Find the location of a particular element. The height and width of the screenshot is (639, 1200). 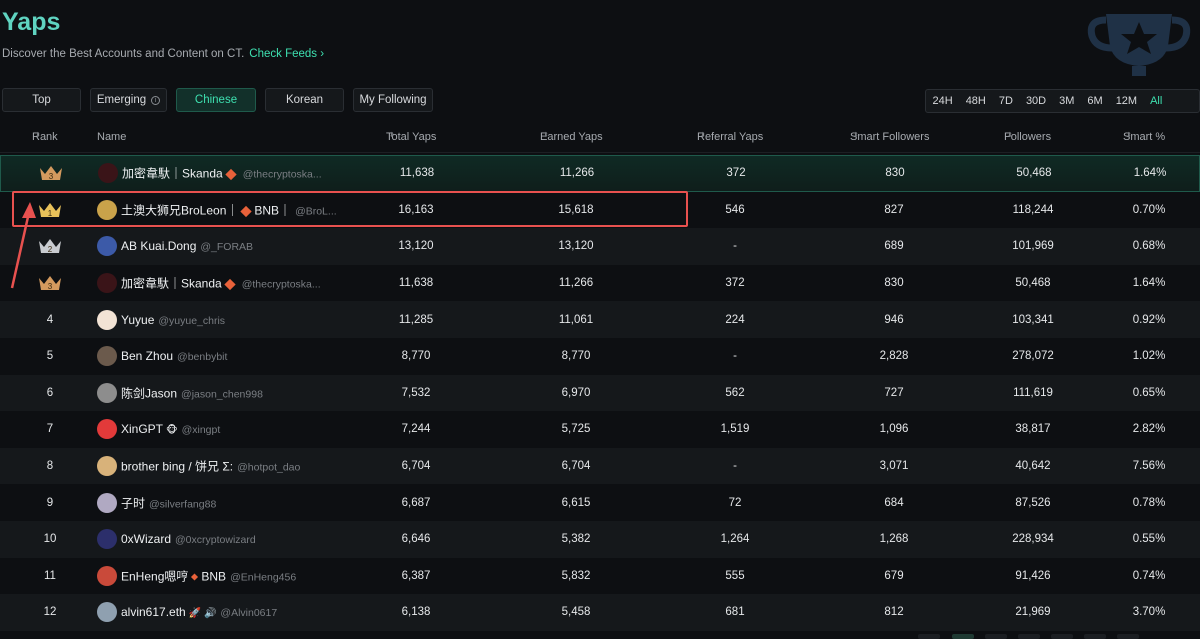

filter-chinese-button: Chinese is located at coordinates (216, 100).